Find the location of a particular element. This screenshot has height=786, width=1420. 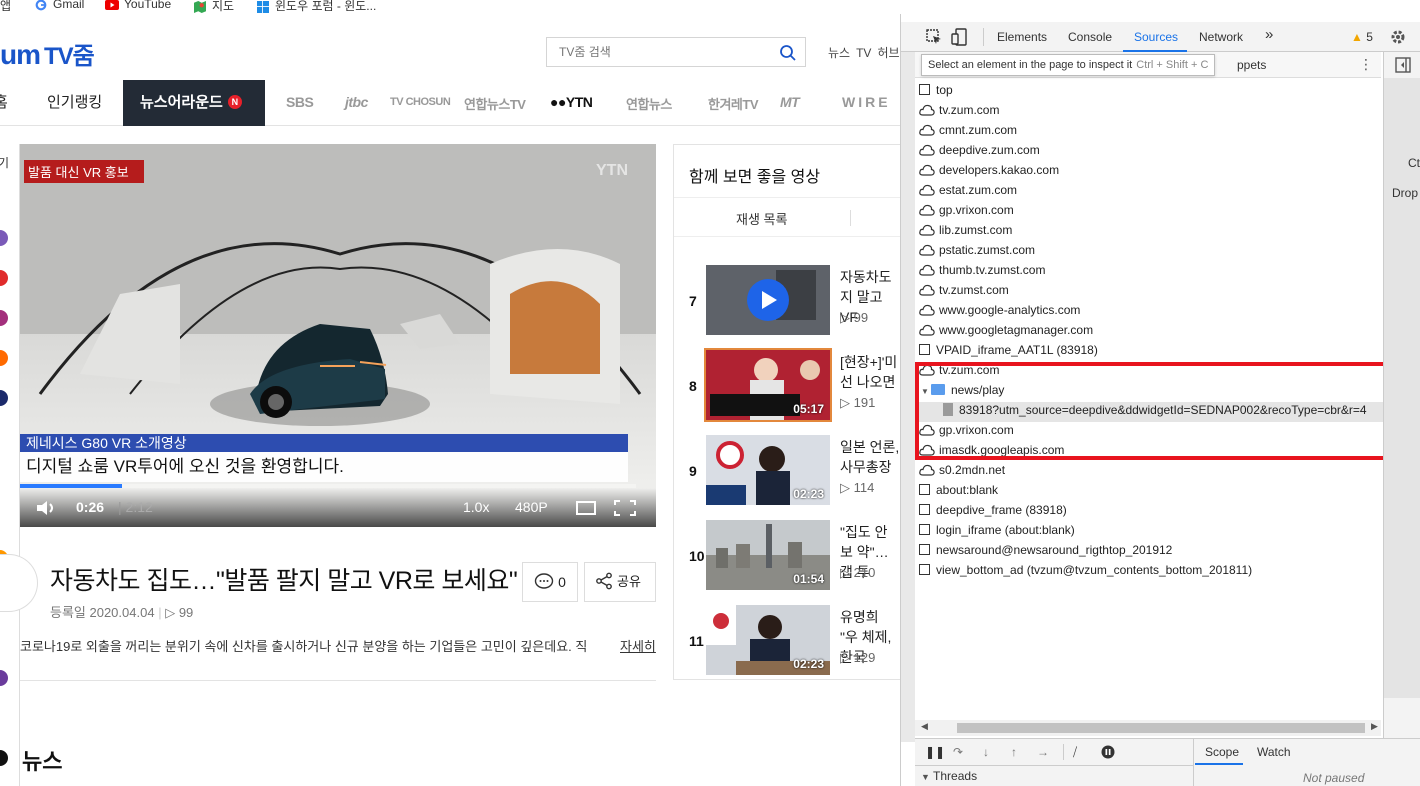

tree-row-label: cmnt.zum.com is located at coordinates (978, 130).